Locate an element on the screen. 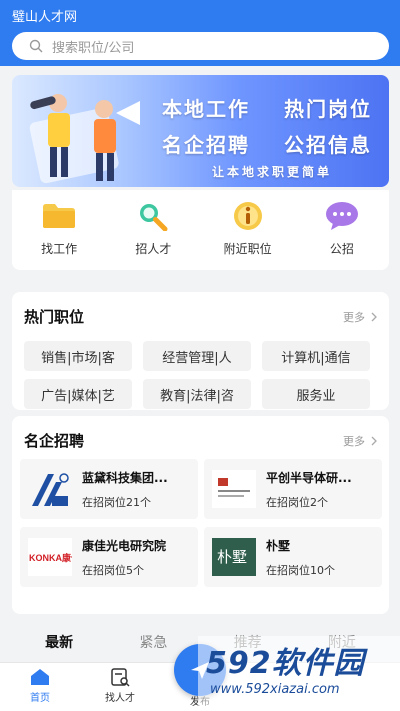 This screenshot has width=400, height=711. company-name: 朴墅 is located at coordinates (278, 545).